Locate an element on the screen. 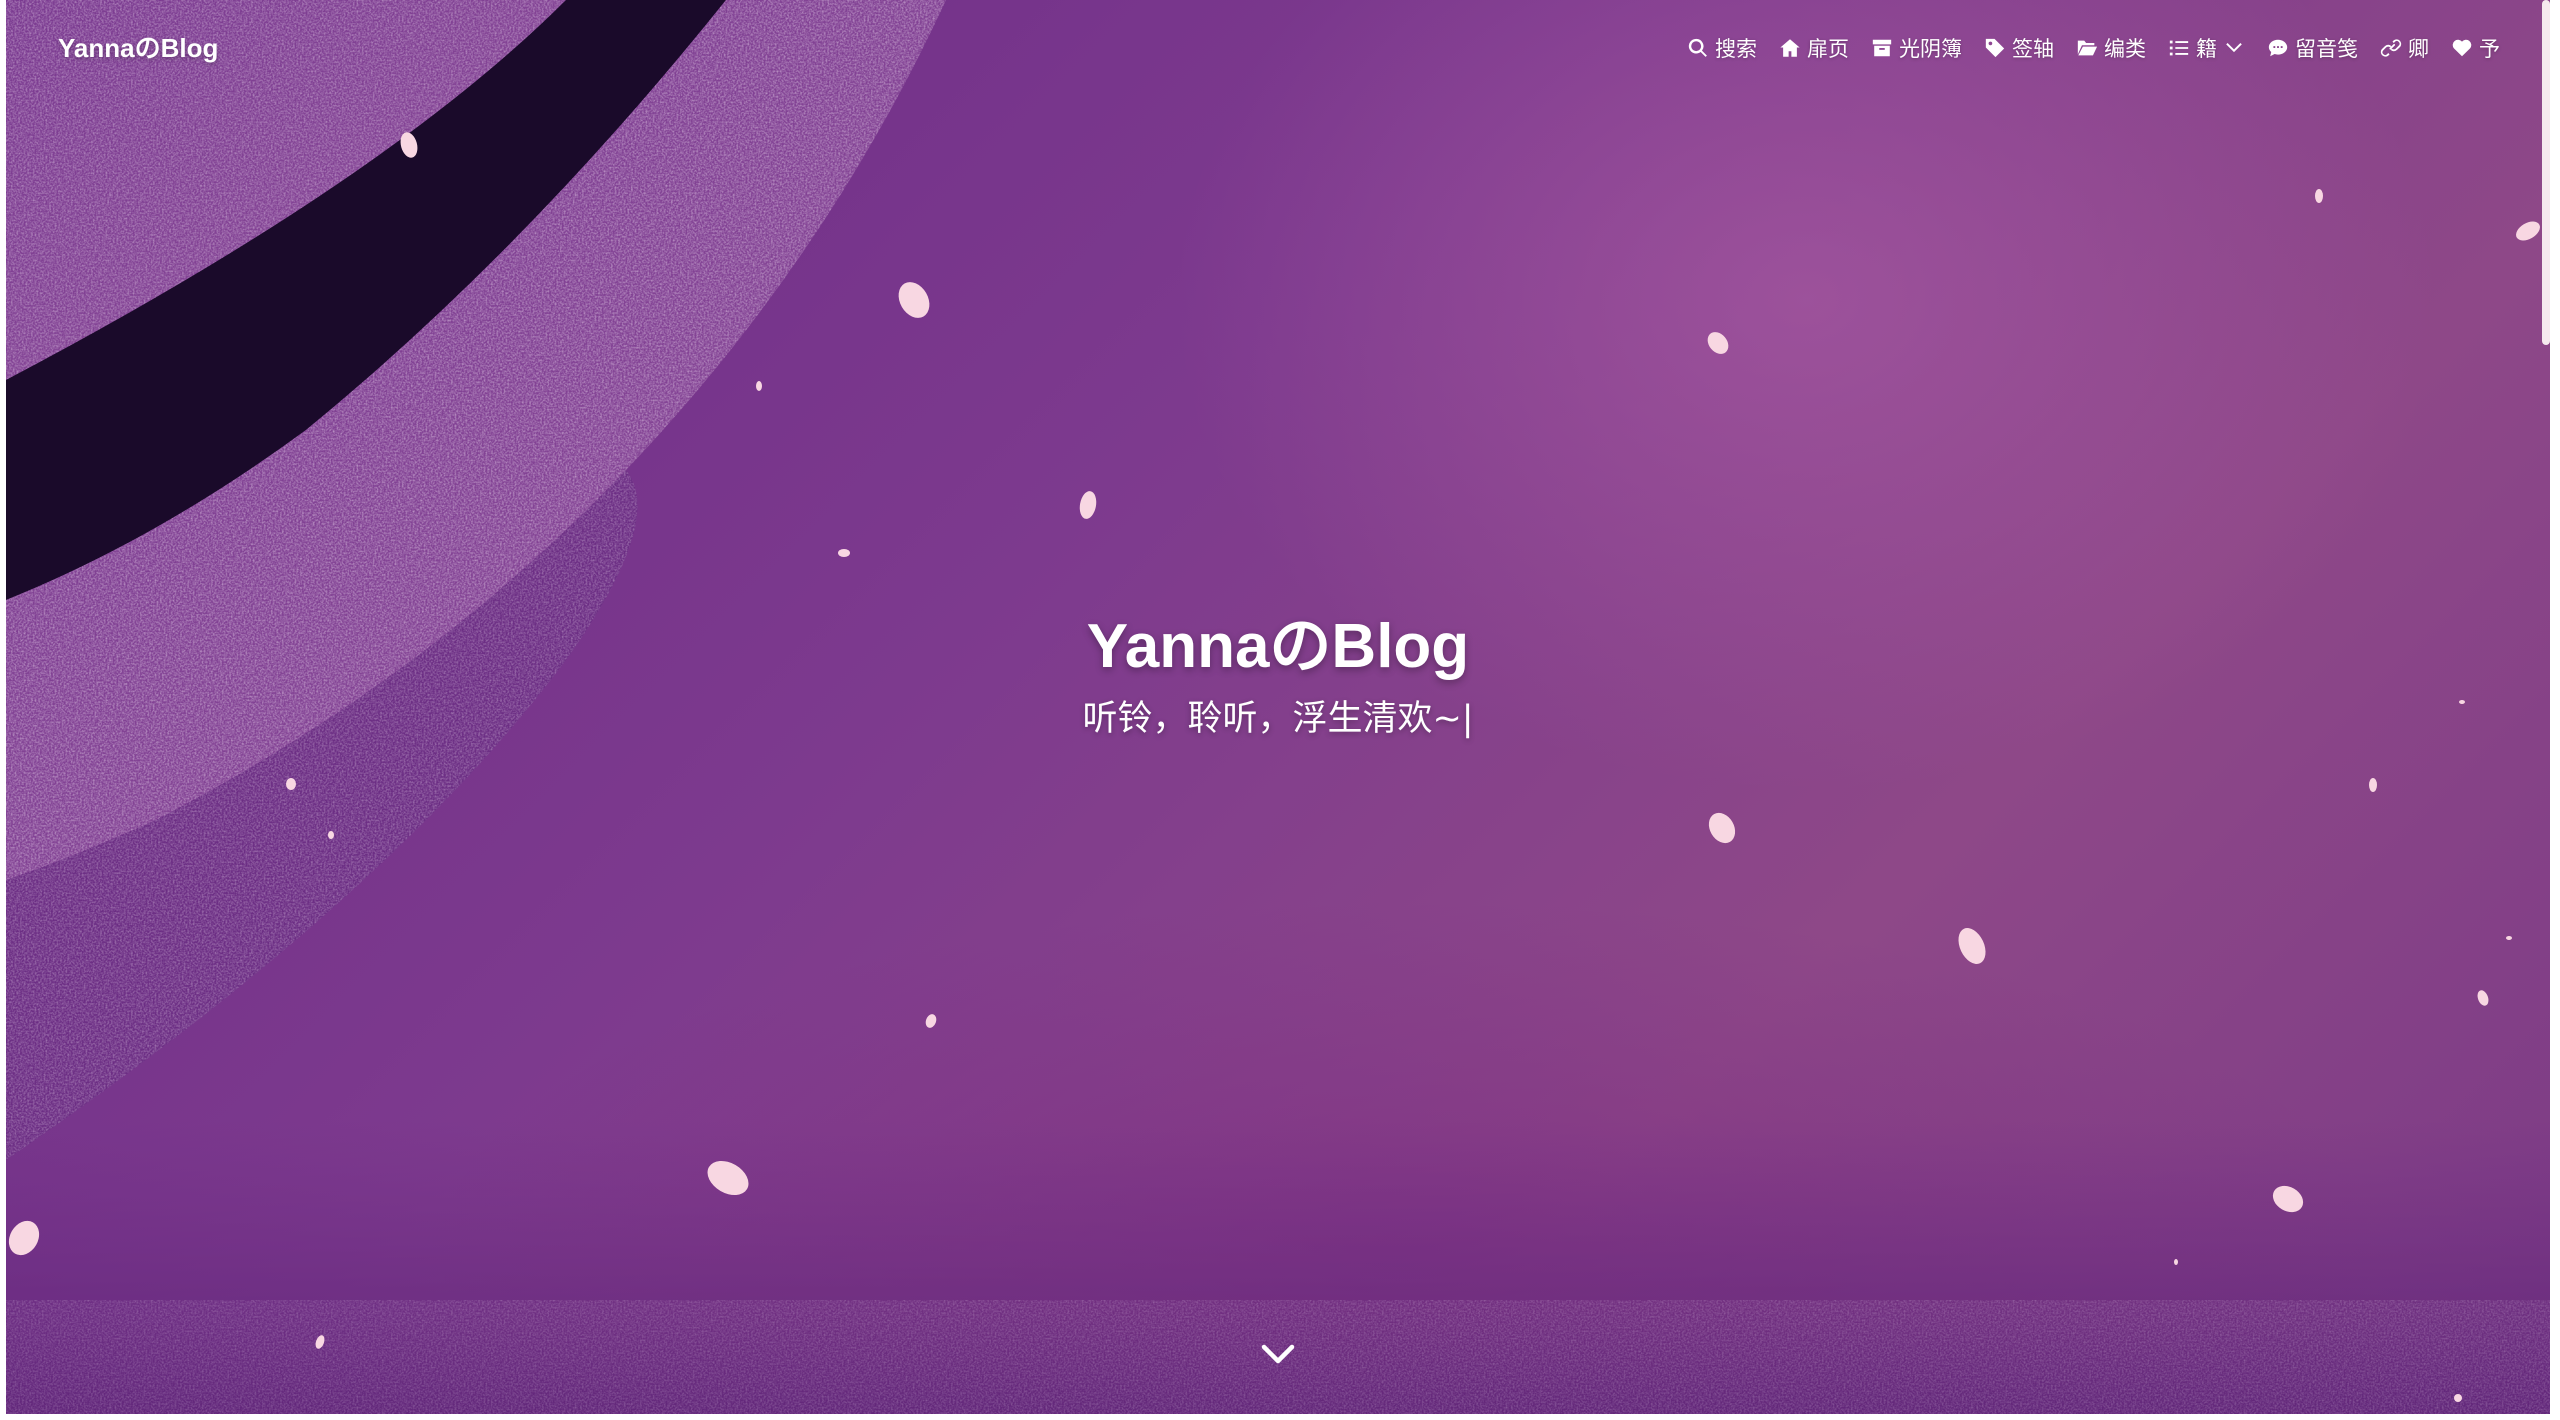 The height and width of the screenshot is (1420, 2560). heart-icon is located at coordinates (2462, 48).